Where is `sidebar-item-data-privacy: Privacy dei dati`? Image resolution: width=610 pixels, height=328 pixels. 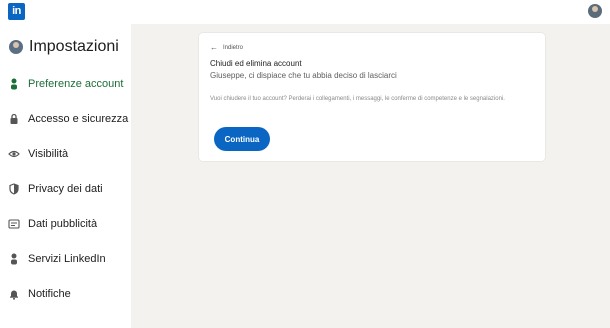
sidebar-item-data-privacy: Privacy dei dati is located at coordinates (55, 189).